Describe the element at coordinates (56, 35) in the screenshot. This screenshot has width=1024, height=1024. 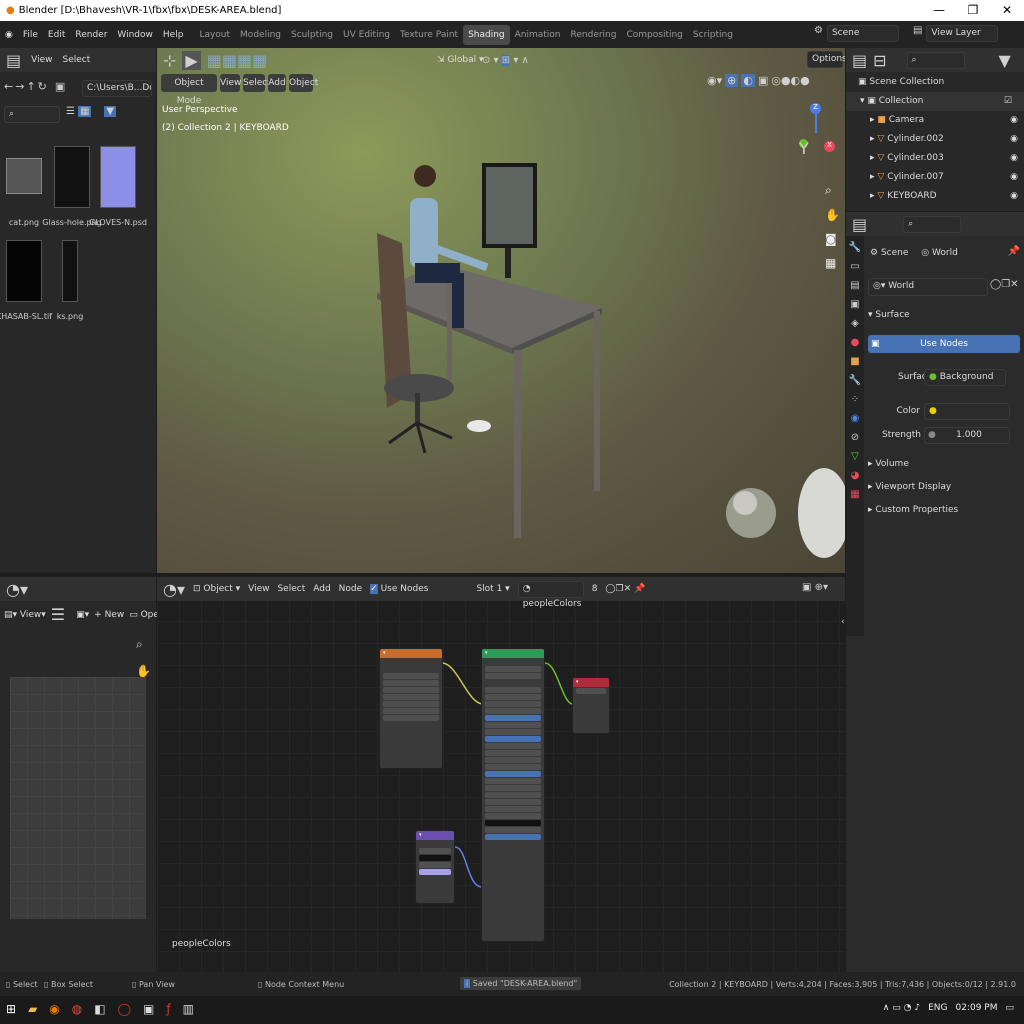
I see `menu-edit: Edit` at that location.